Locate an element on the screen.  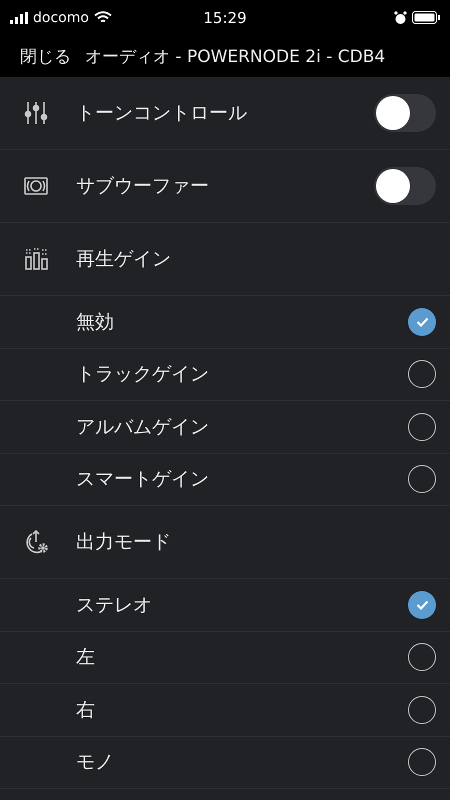
section-heading: 再生ゲイン is located at coordinates (124, 259).